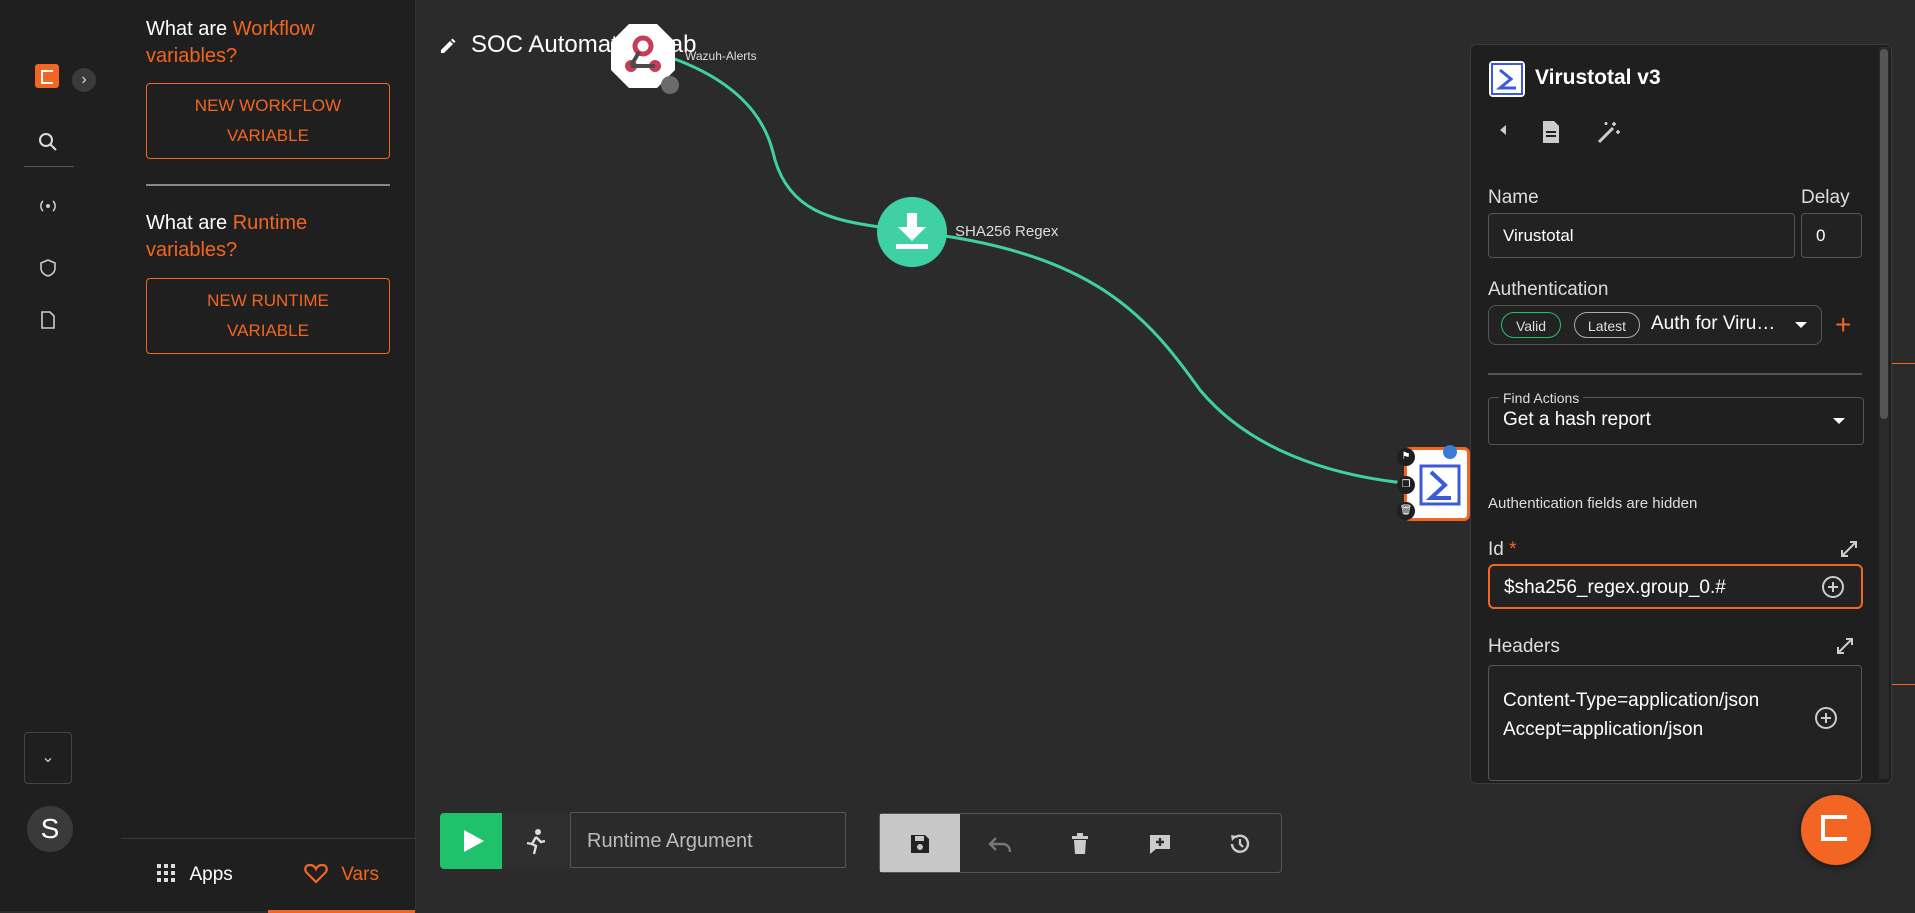 This screenshot has height=913, width=1915. Describe the element at coordinates (536, 841) in the screenshot. I see `runner-icon` at that location.